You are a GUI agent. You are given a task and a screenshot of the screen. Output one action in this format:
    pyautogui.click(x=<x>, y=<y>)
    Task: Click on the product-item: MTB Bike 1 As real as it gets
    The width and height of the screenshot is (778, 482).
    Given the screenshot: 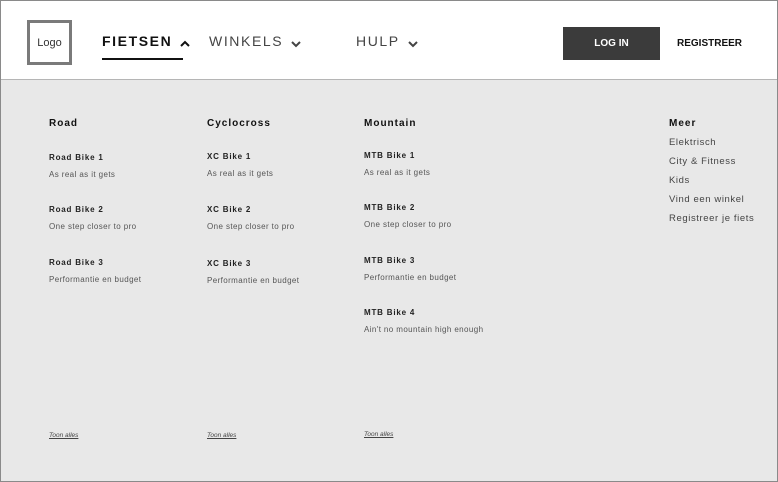 What is the action you would take?
    pyautogui.click(x=397, y=164)
    